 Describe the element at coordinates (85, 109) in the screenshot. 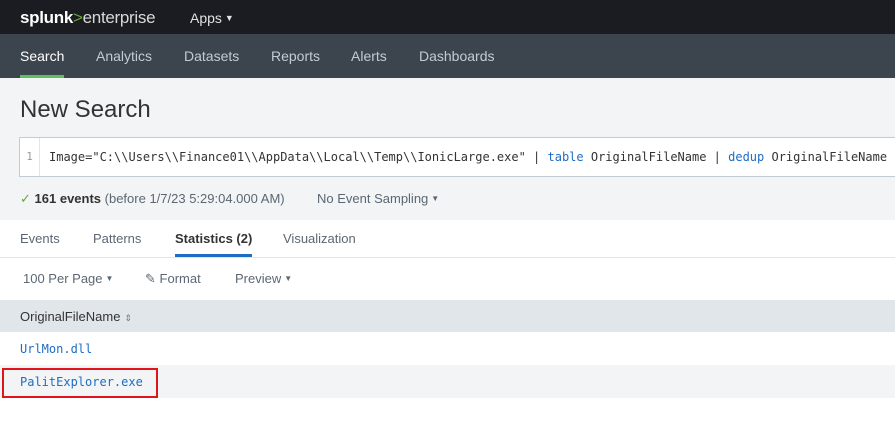

I see `page-title: New Search` at that location.